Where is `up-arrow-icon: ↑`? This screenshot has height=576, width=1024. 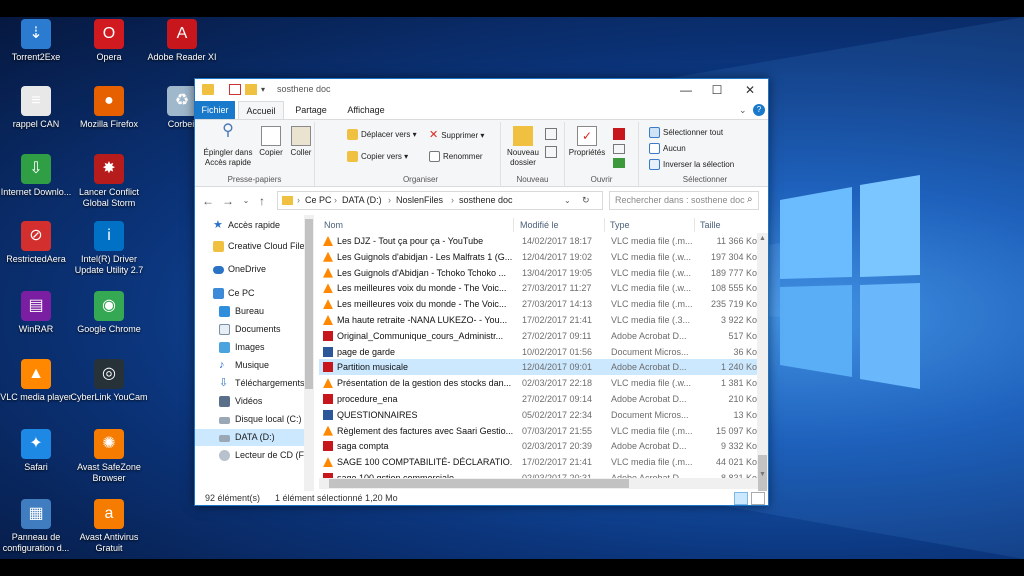 up-arrow-icon: ↑ is located at coordinates (262, 201).